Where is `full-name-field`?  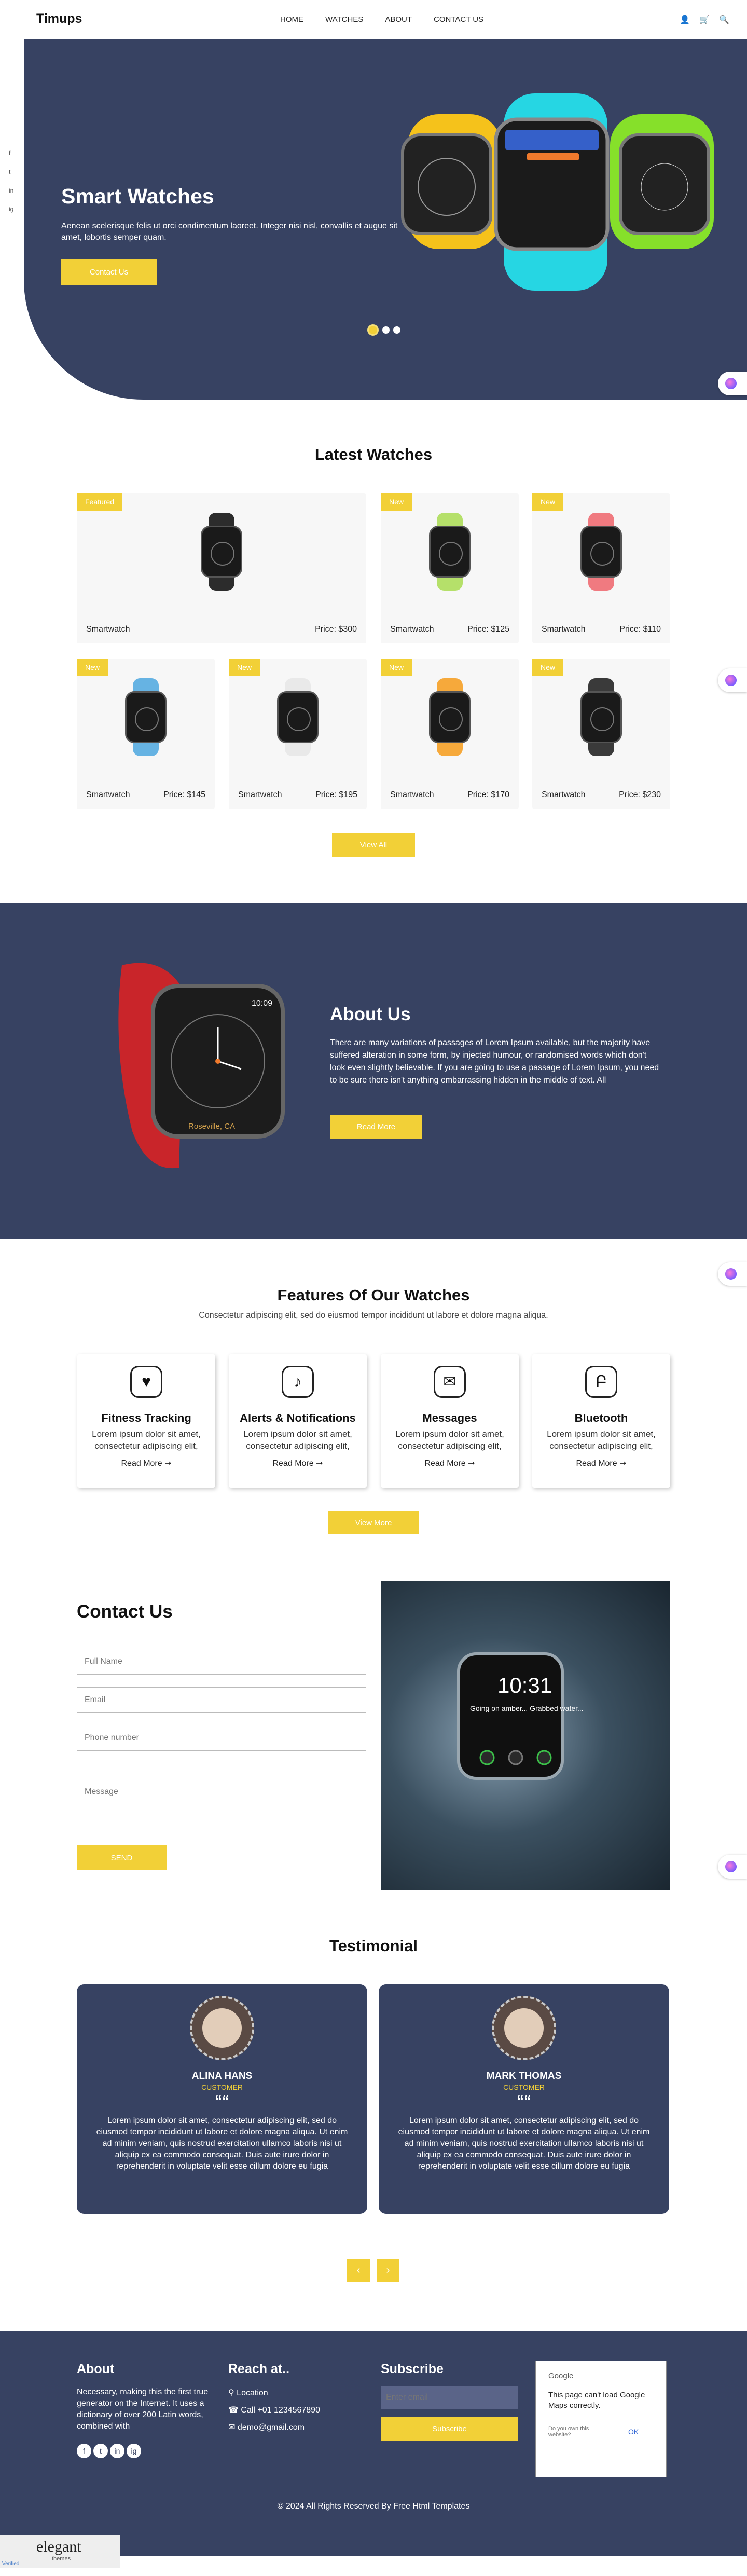
full-name-field is located at coordinates (222, 1662).